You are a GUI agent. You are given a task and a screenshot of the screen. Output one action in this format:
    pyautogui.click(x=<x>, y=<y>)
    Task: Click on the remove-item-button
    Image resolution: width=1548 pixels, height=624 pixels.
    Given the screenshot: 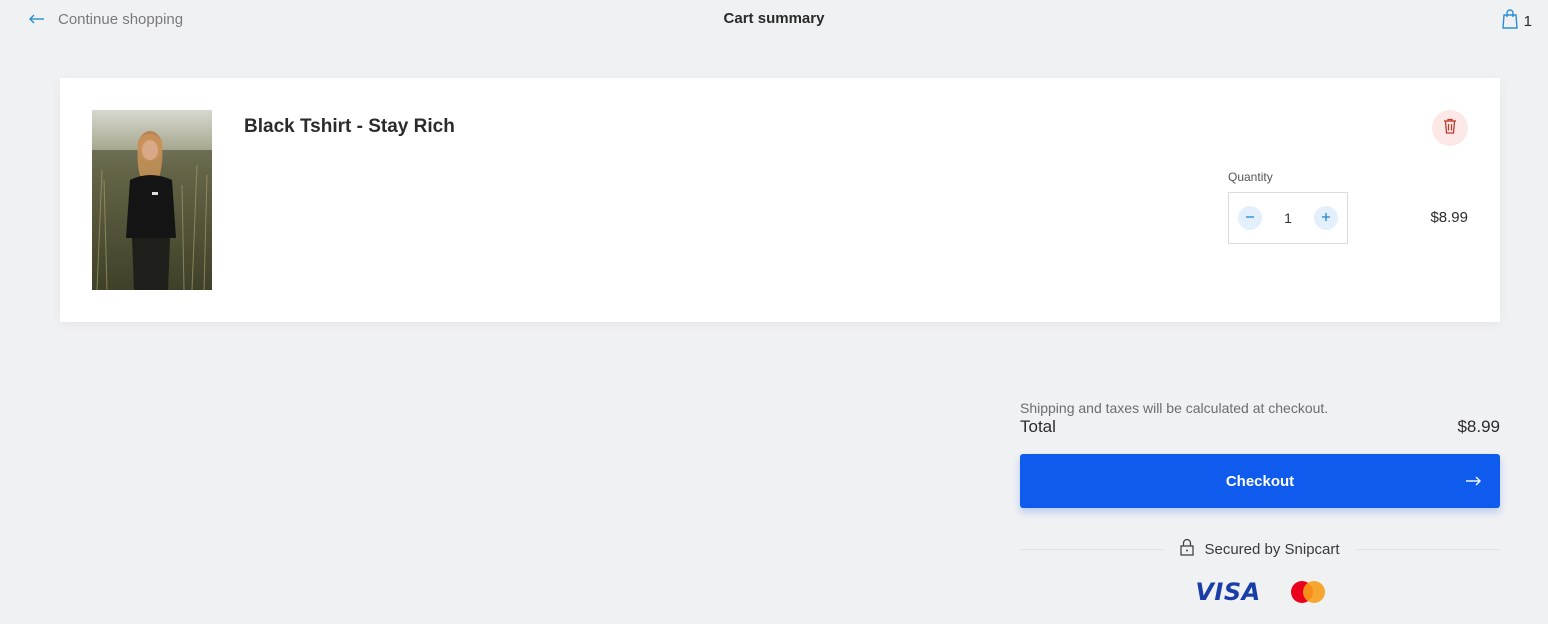 What is the action you would take?
    pyautogui.click(x=1450, y=128)
    